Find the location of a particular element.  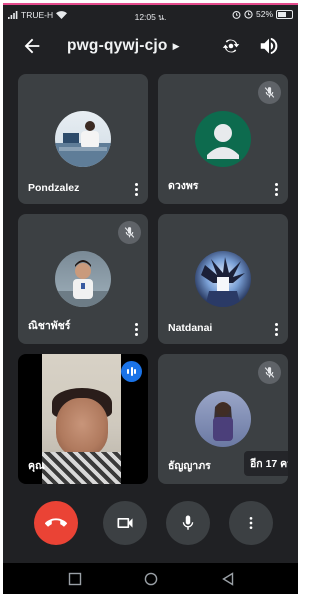

participant-tile-pondzalez: Pondzalez is located at coordinates (83, 139).